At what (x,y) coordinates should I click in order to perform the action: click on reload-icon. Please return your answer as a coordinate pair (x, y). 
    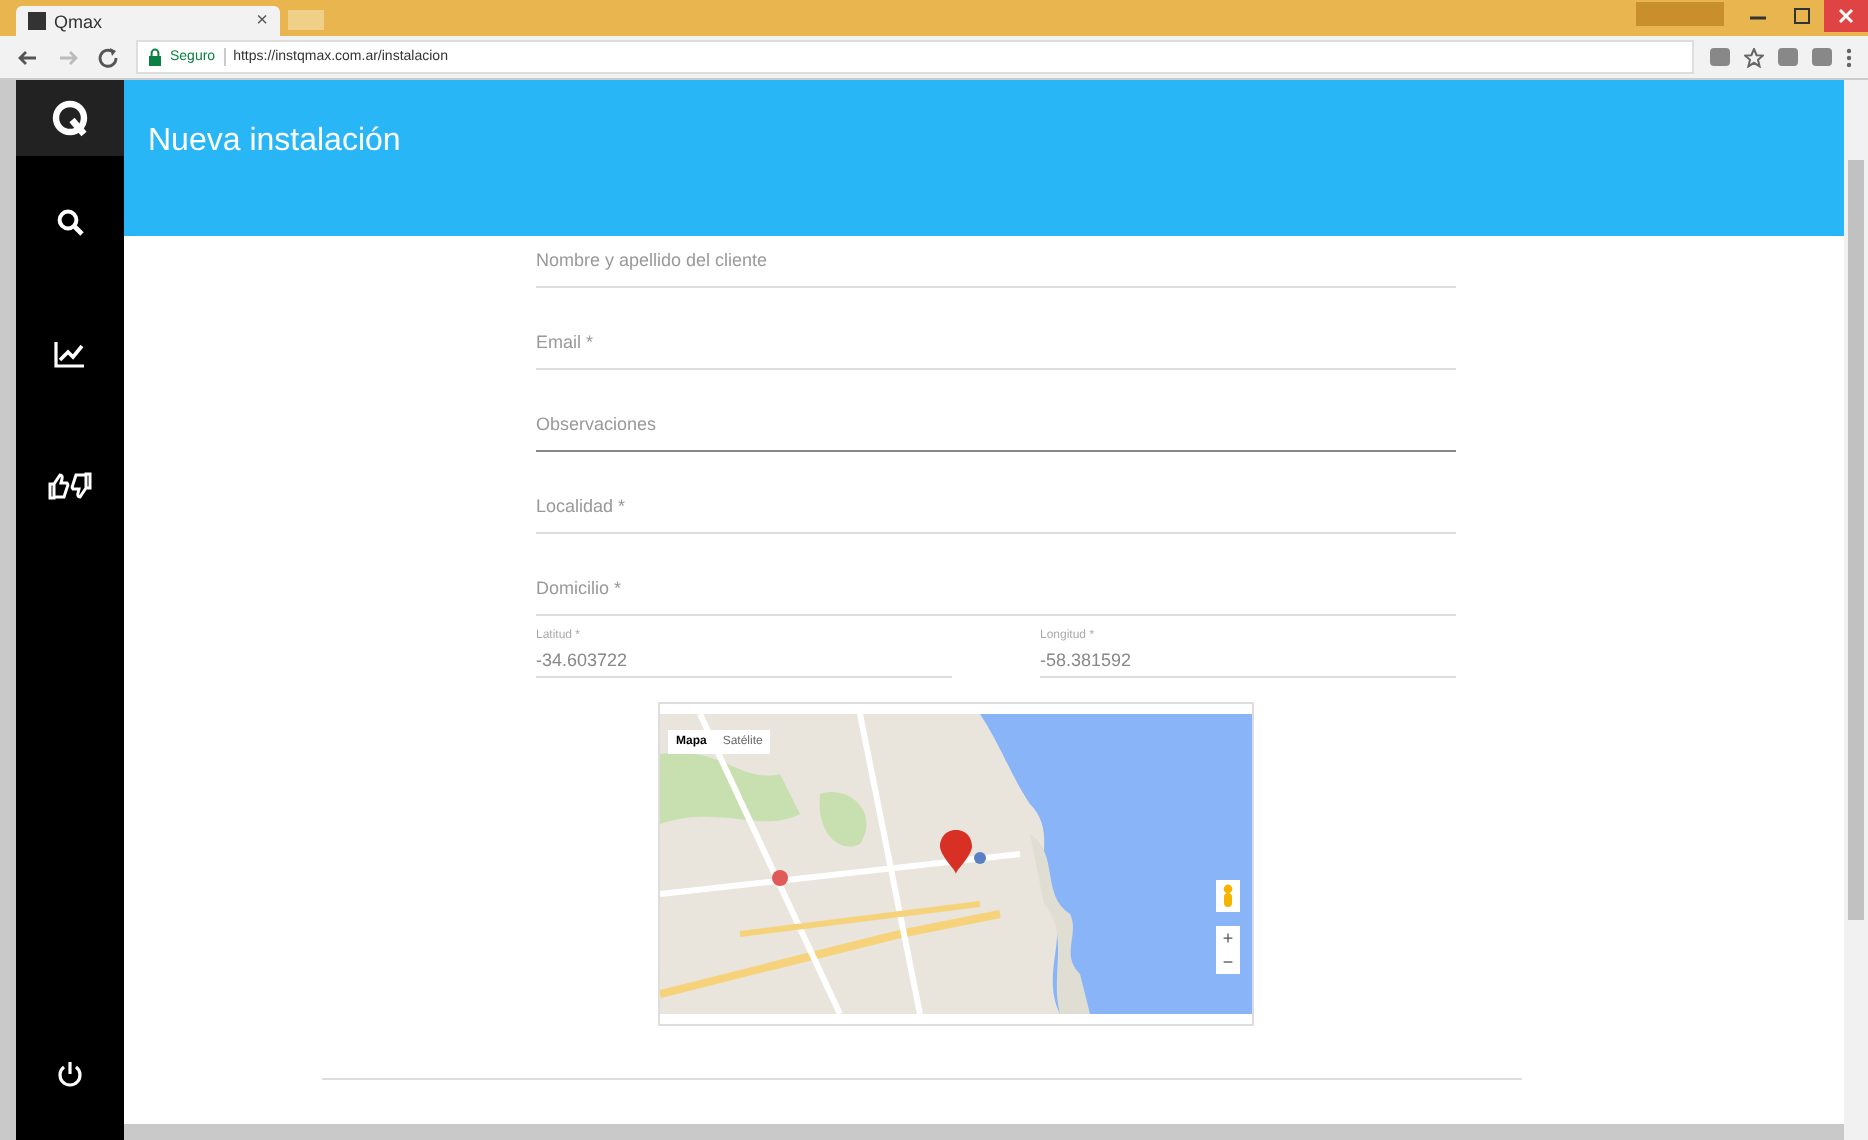
    Looking at the image, I should click on (108, 57).